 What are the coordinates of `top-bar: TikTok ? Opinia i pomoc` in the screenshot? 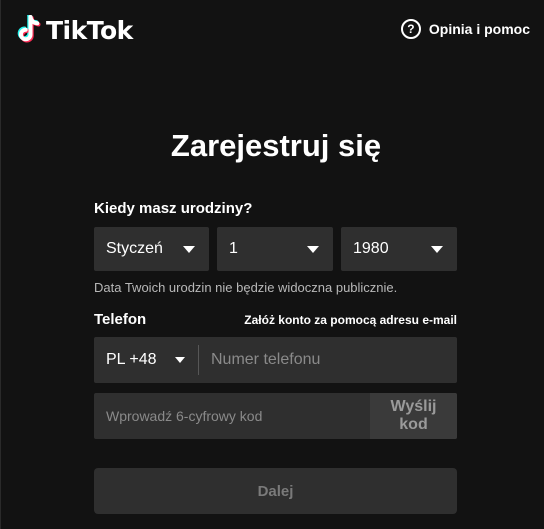 It's located at (272, 31).